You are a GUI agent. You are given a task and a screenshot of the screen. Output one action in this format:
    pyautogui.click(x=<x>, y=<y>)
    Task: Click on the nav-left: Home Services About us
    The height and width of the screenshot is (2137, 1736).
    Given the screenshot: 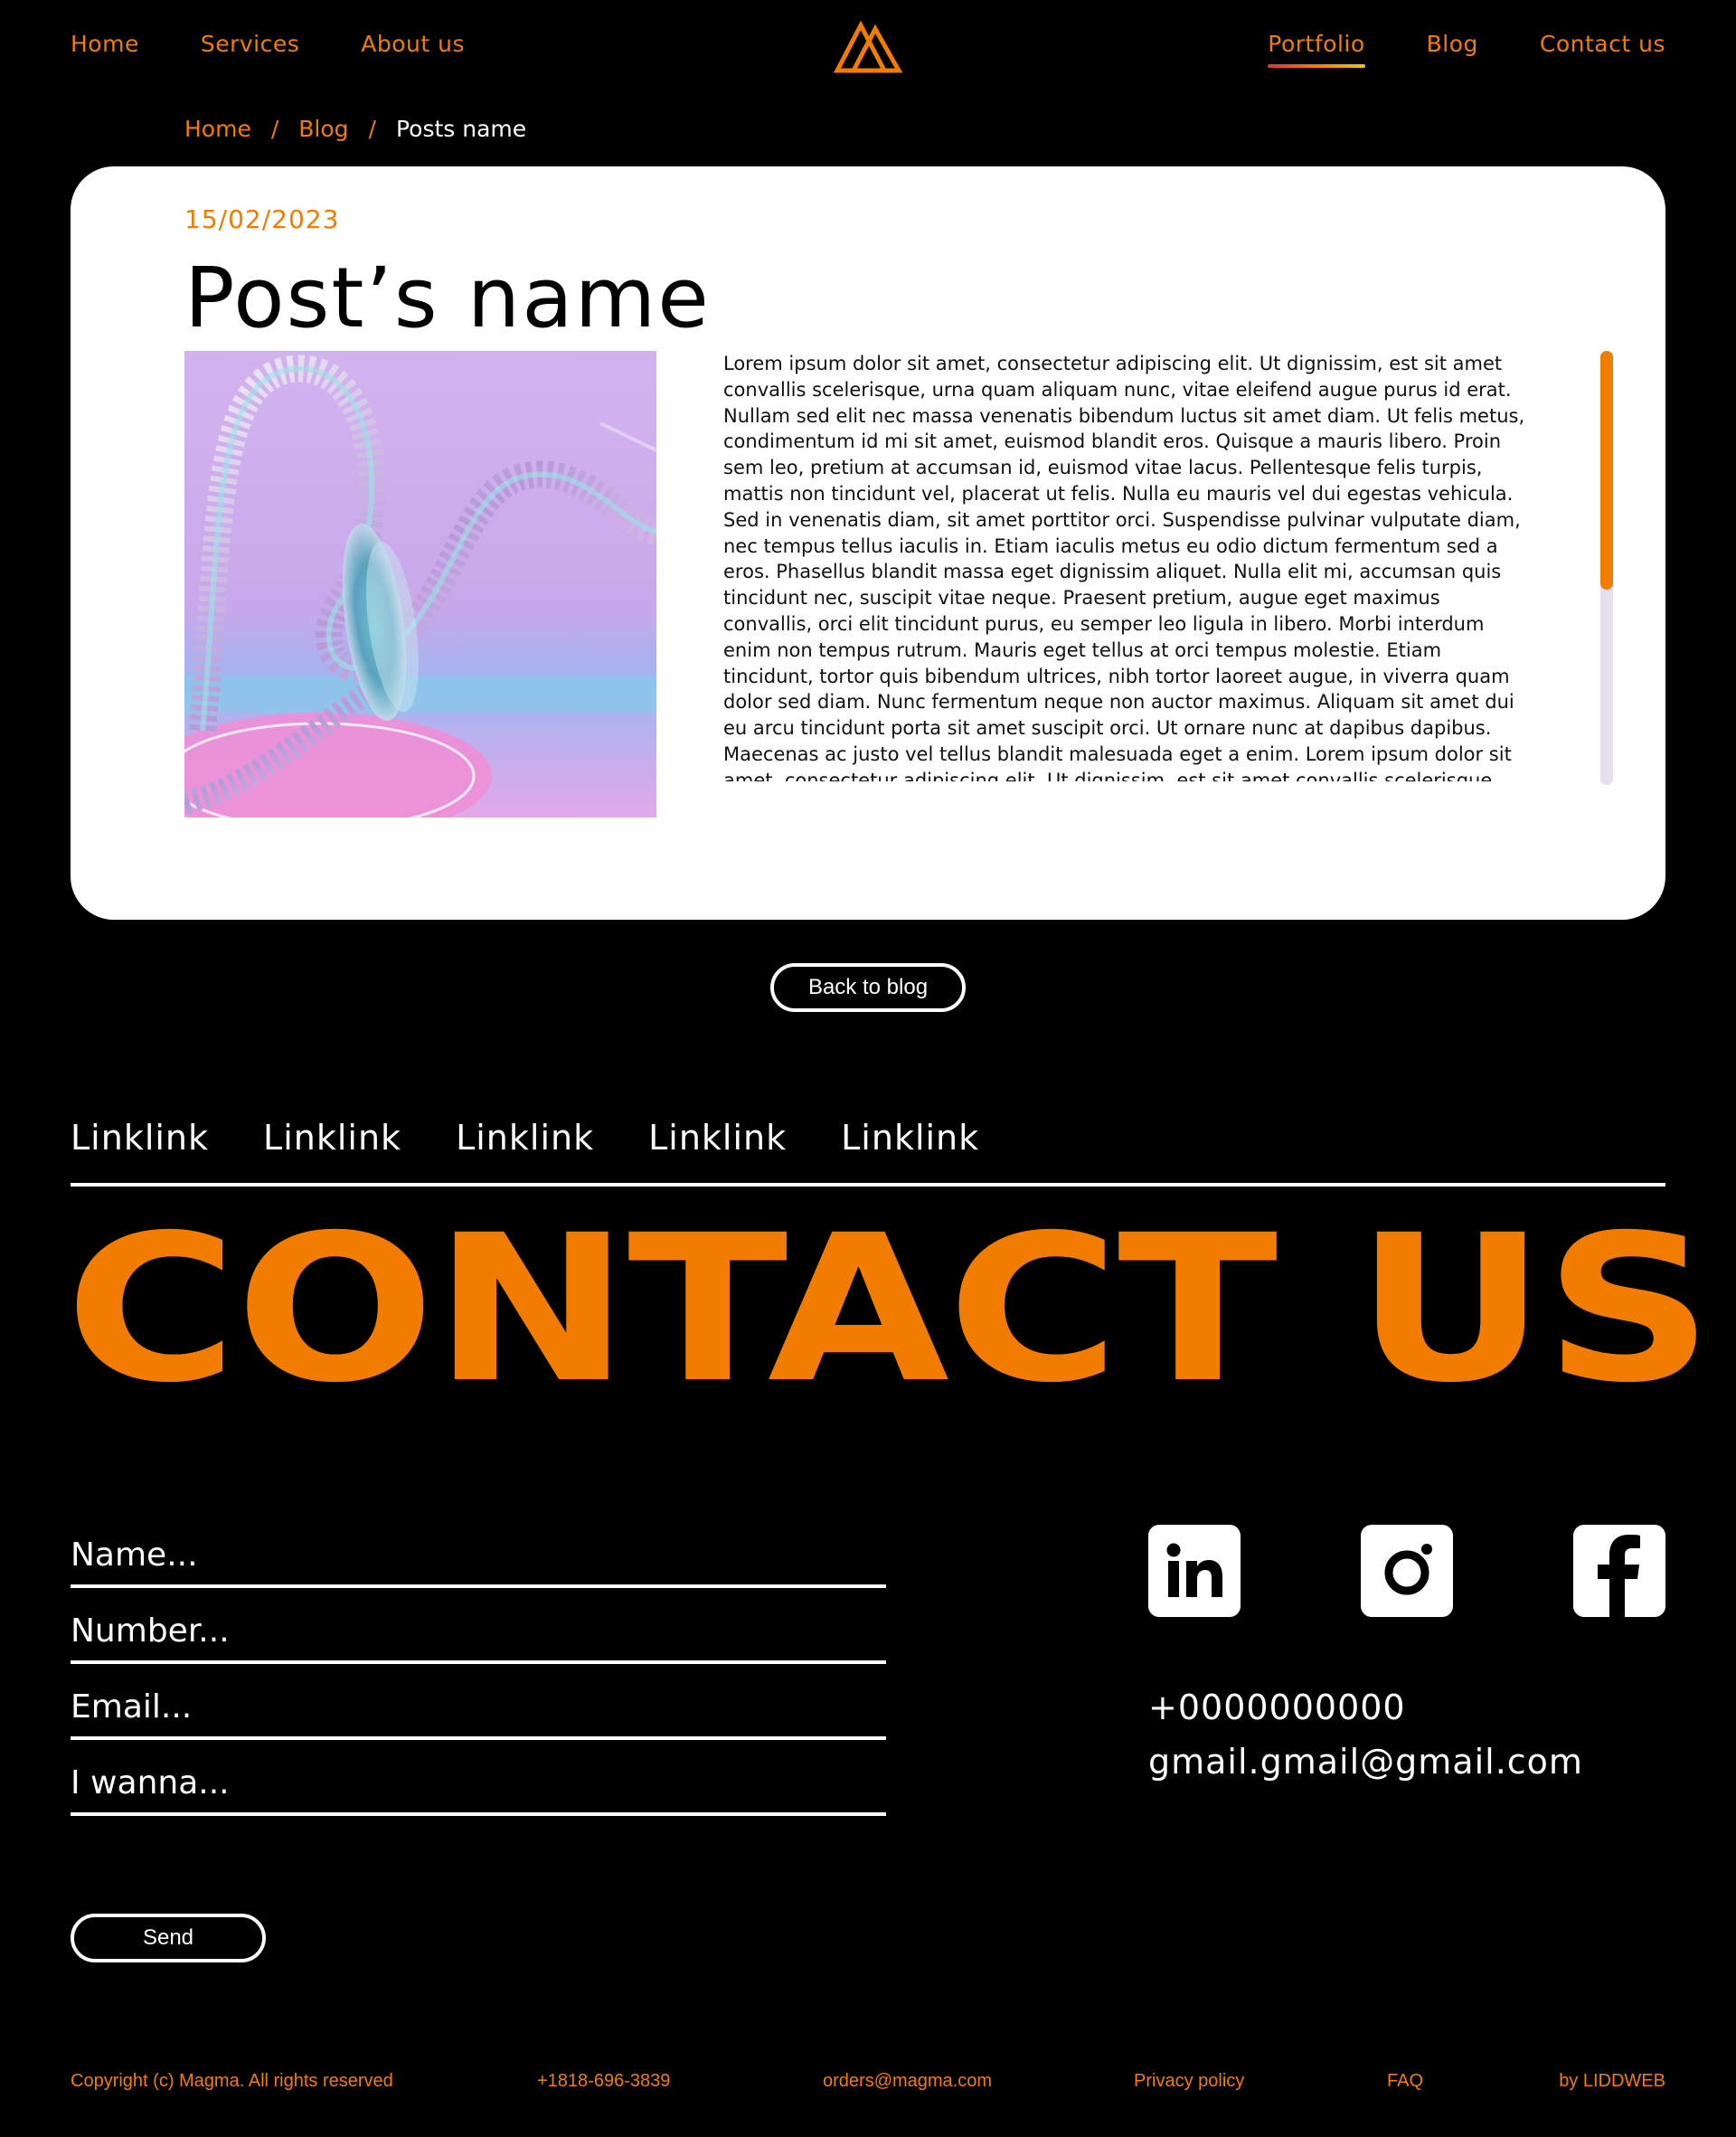 What is the action you would take?
    pyautogui.click(x=299, y=44)
    